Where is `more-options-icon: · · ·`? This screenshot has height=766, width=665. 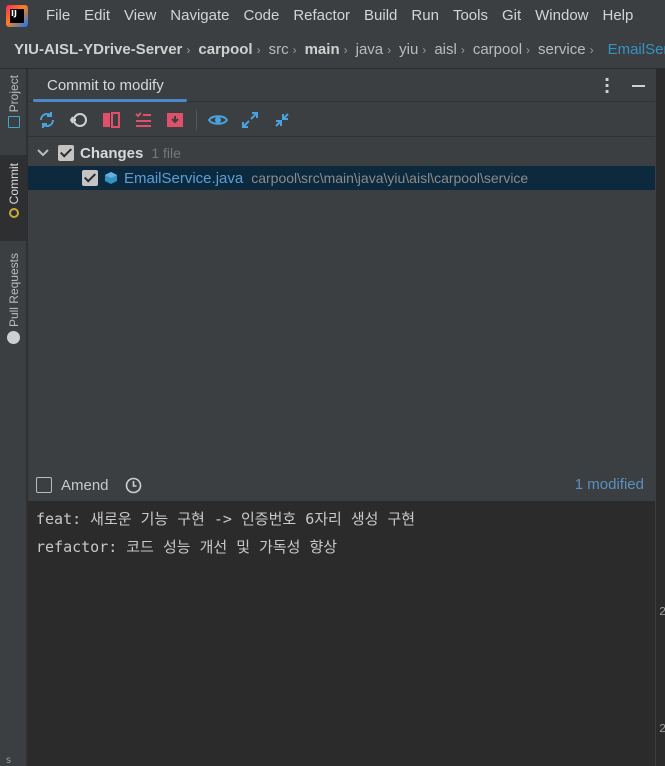
more-options-icon: · · · is located at coordinates (607, 86).